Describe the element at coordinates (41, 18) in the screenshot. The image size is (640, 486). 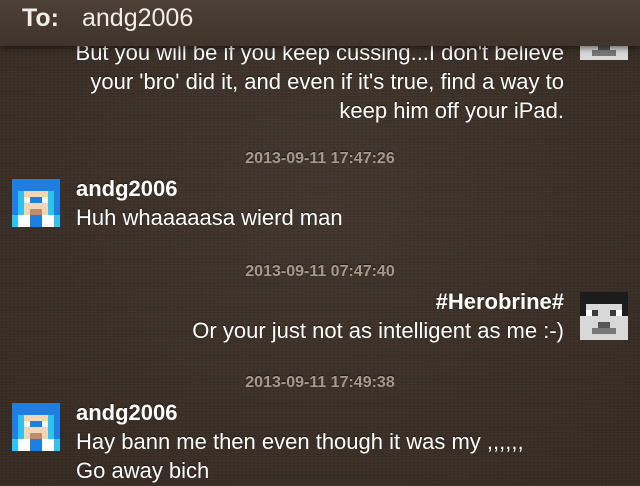
I see `to-label: To:` at that location.